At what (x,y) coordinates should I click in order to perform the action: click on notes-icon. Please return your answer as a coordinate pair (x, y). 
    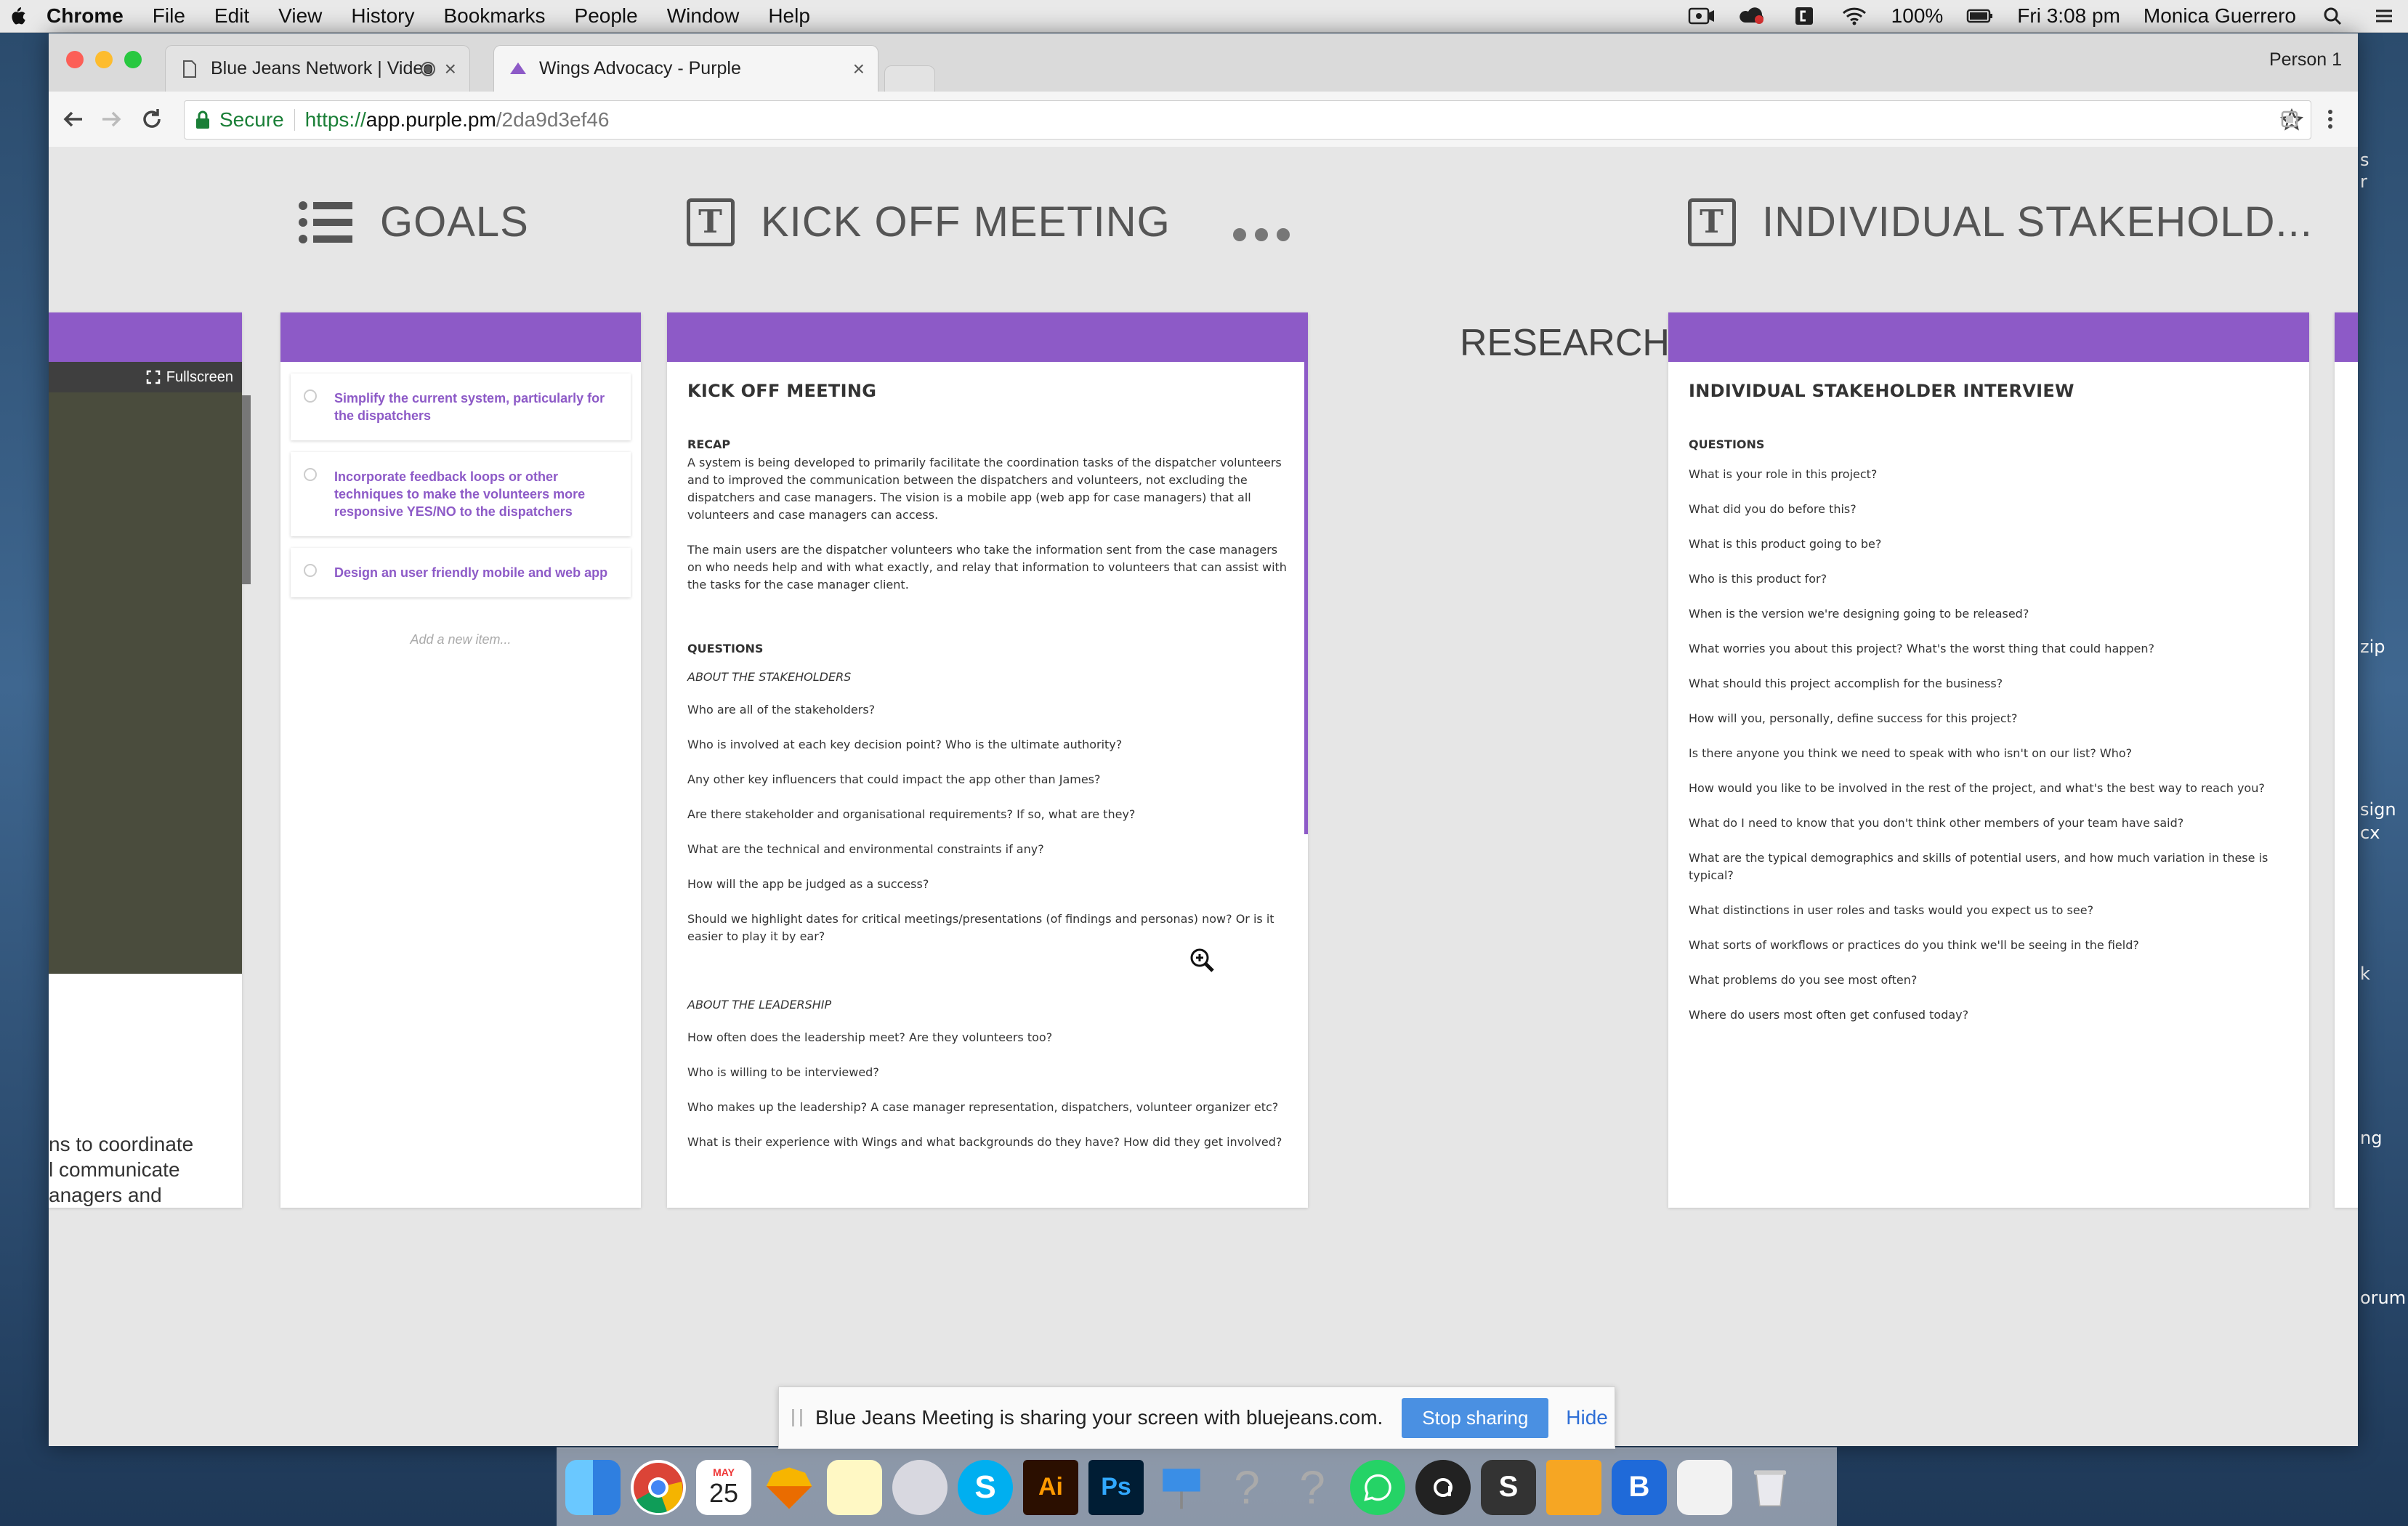
    Looking at the image, I should click on (854, 1487).